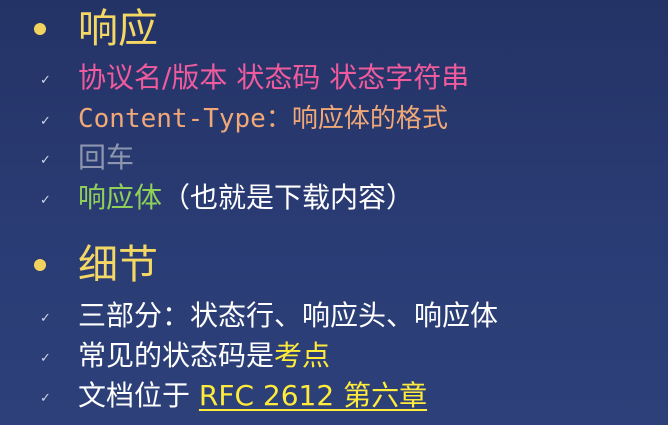 The image size is (668, 425). I want to click on list-item: ✓ 响应体 （也就是下载内容）, so click(227, 198).